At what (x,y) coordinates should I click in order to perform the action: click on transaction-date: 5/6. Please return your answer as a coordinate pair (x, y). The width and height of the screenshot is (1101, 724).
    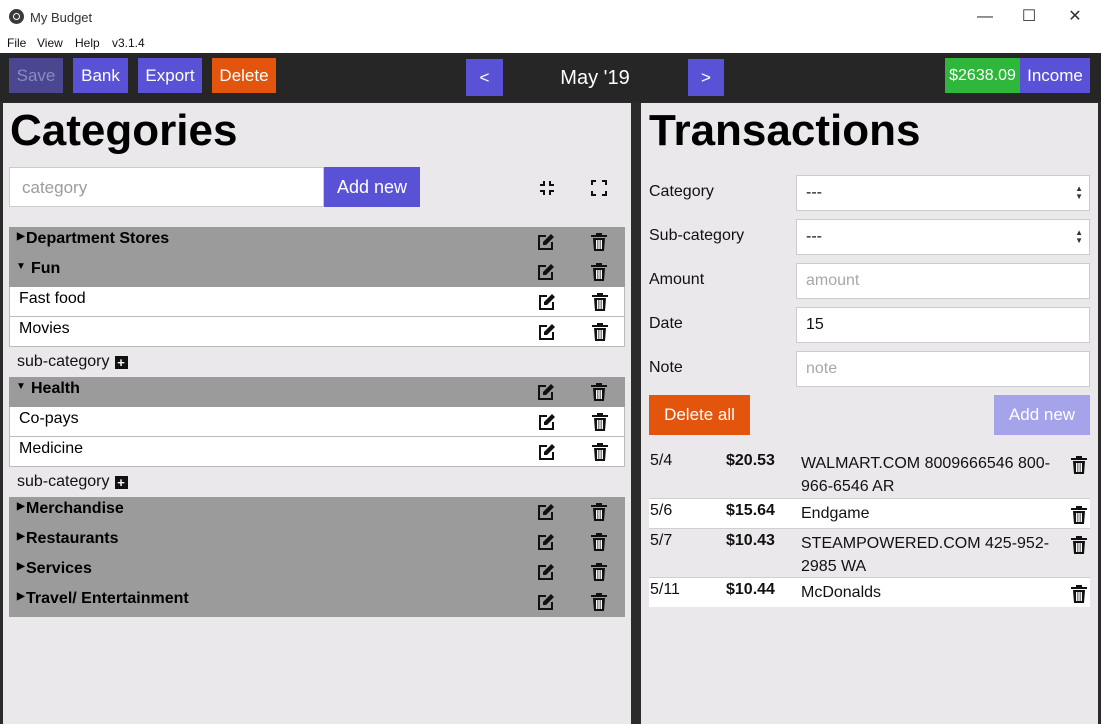
    Looking at the image, I should click on (661, 510).